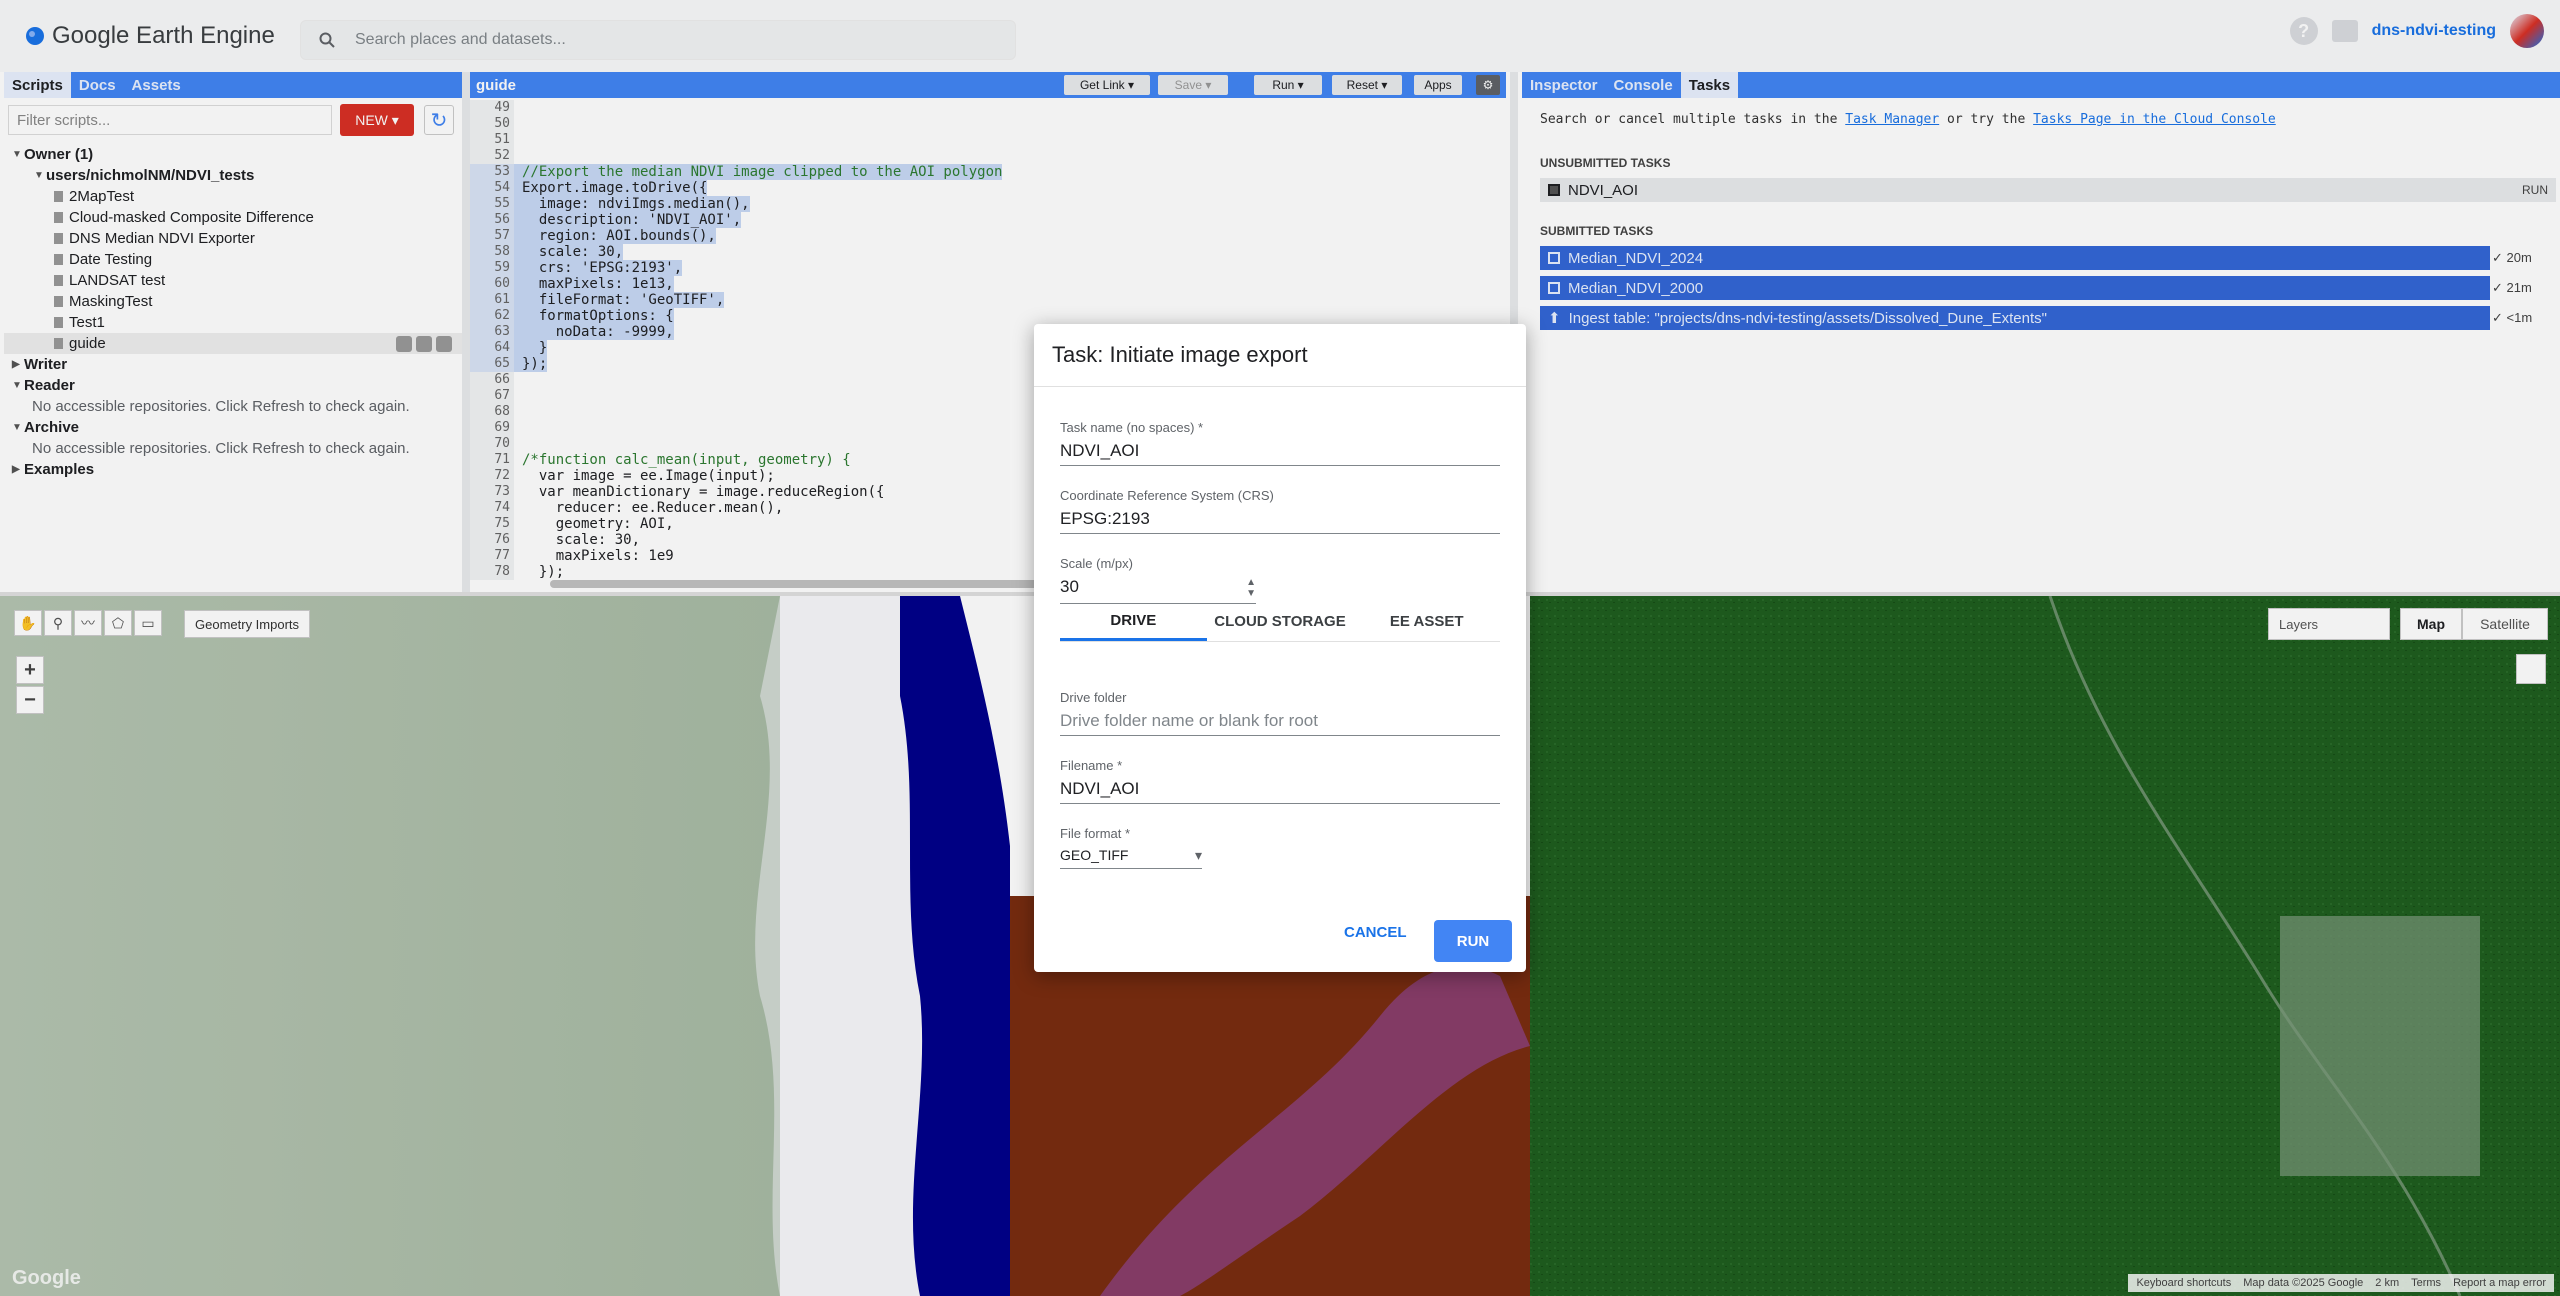  Describe the element at coordinates (1095, 833) in the screenshot. I see `file-format-label: File format *` at that location.